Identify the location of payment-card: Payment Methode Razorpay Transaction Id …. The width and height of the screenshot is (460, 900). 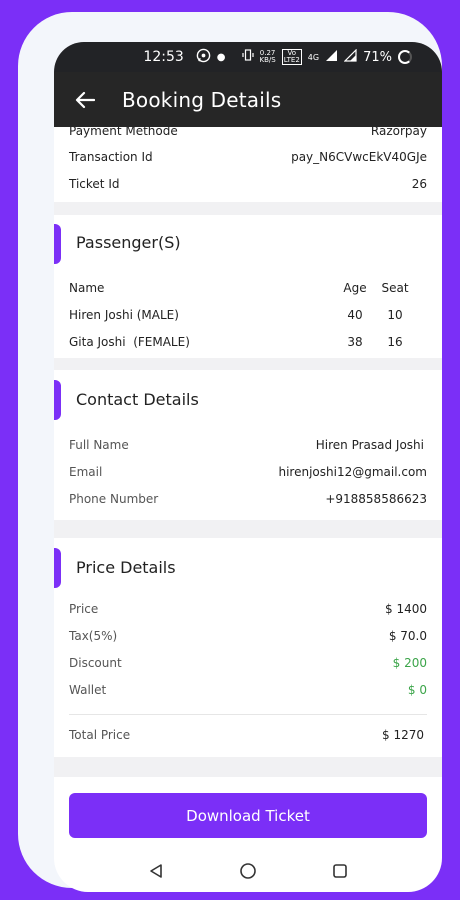
(248, 164).